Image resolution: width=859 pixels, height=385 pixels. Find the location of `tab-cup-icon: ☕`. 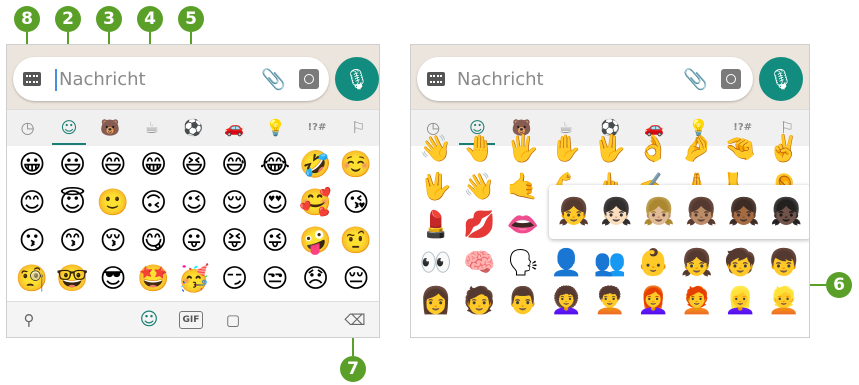

tab-cup-icon: ☕ is located at coordinates (152, 128).